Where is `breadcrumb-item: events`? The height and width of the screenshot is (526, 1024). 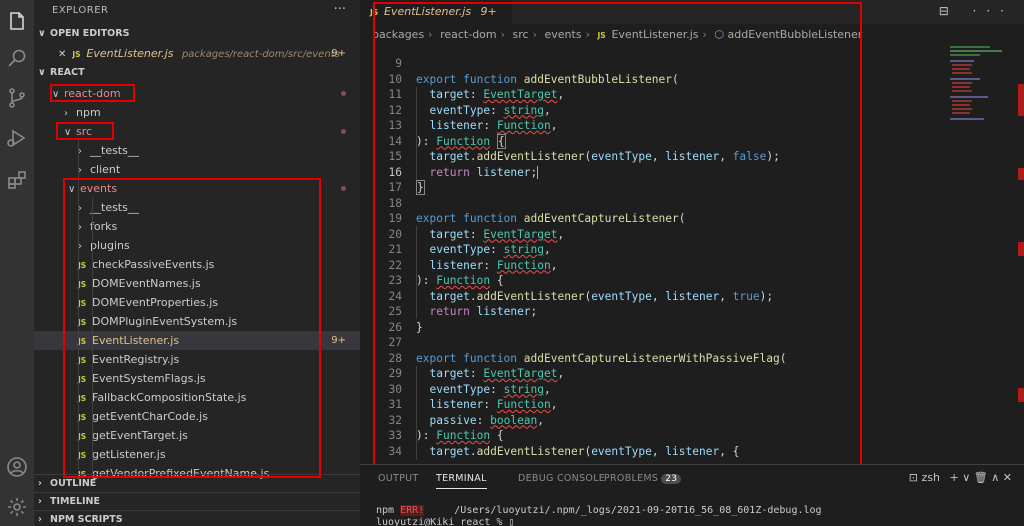 breadcrumb-item: events is located at coordinates (563, 34).